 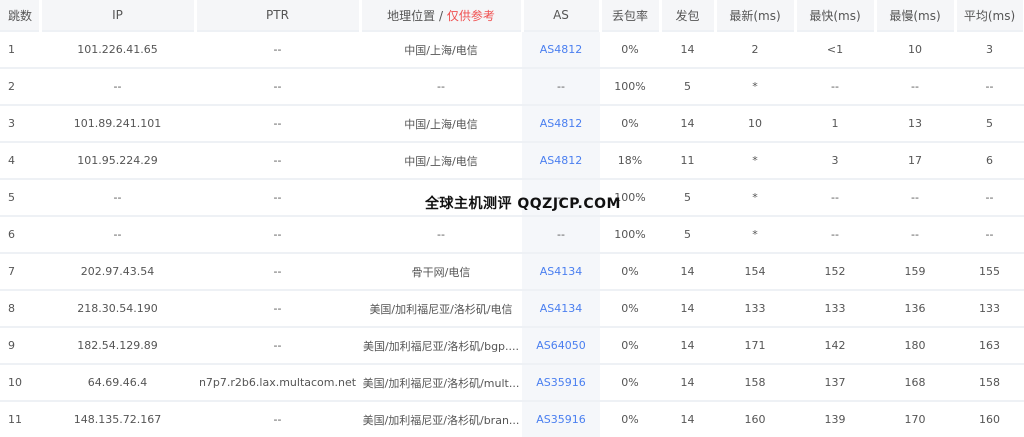 What do you see at coordinates (20, 345) in the screenshot?
I see `cell-hop: 9` at bounding box center [20, 345].